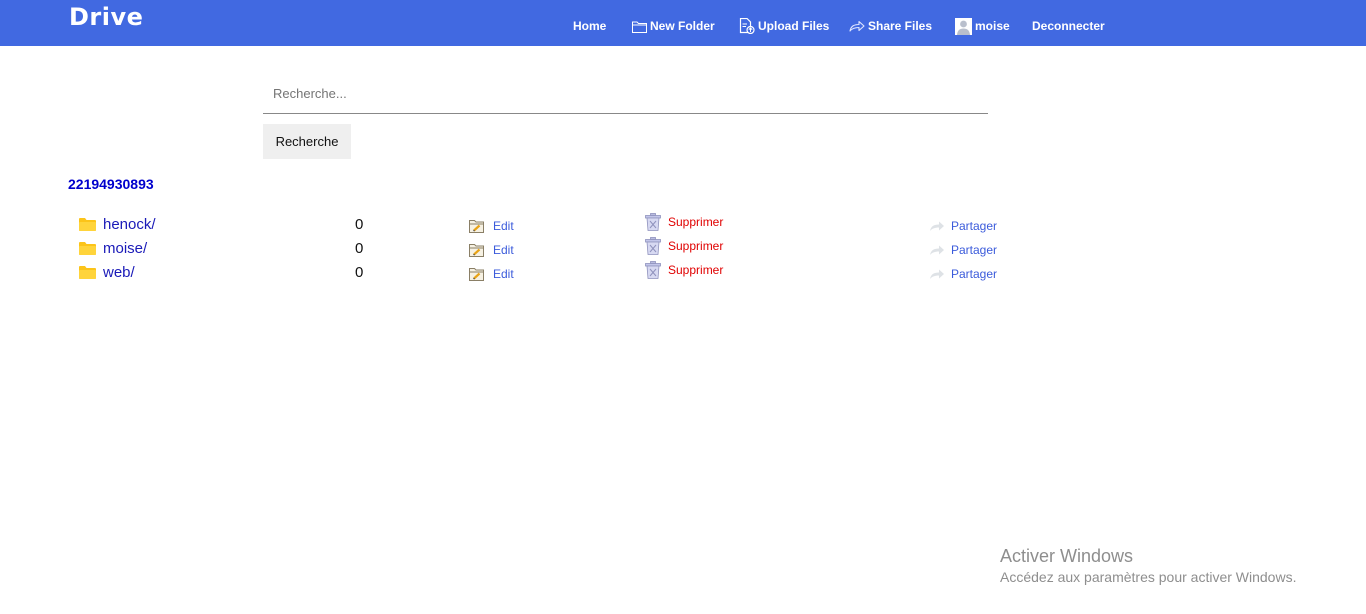 This screenshot has height=614, width=1366. I want to click on nav-upload-files-label: Upload Files, so click(794, 26).